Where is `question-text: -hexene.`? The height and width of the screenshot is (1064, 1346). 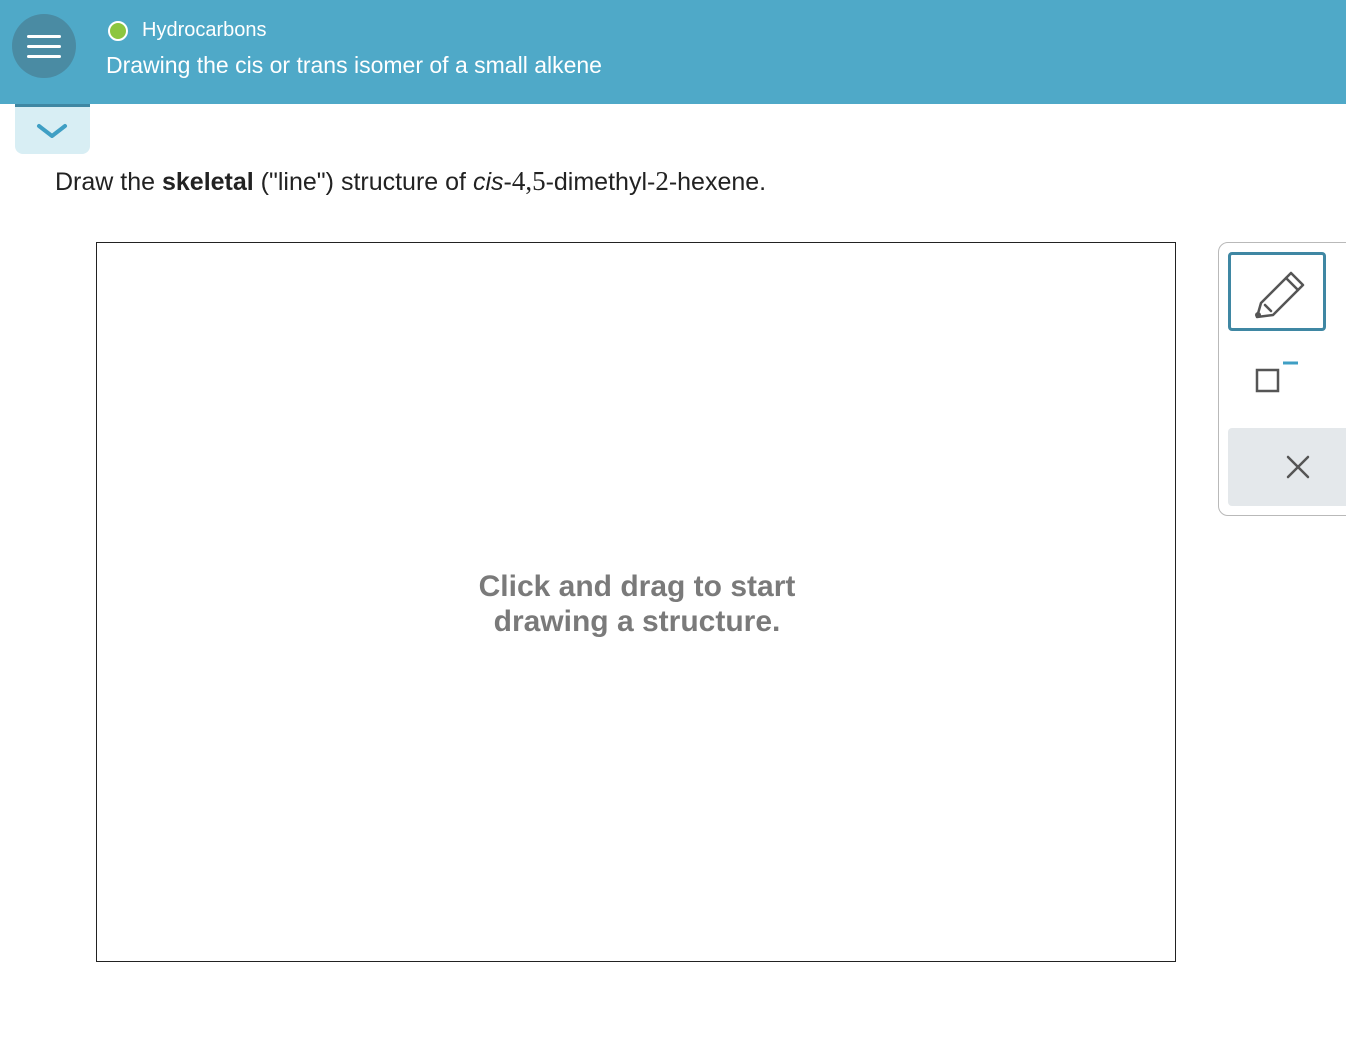
question-text: -hexene. is located at coordinates (717, 182).